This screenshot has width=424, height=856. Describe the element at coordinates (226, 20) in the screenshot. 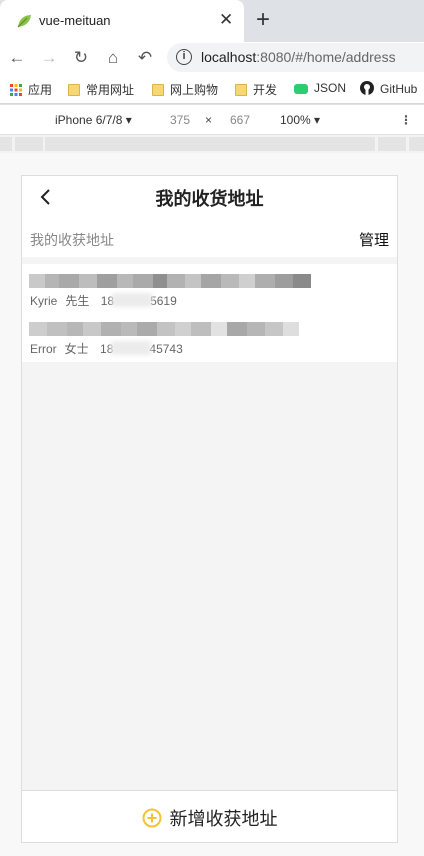

I see `close-icon: ✕` at that location.